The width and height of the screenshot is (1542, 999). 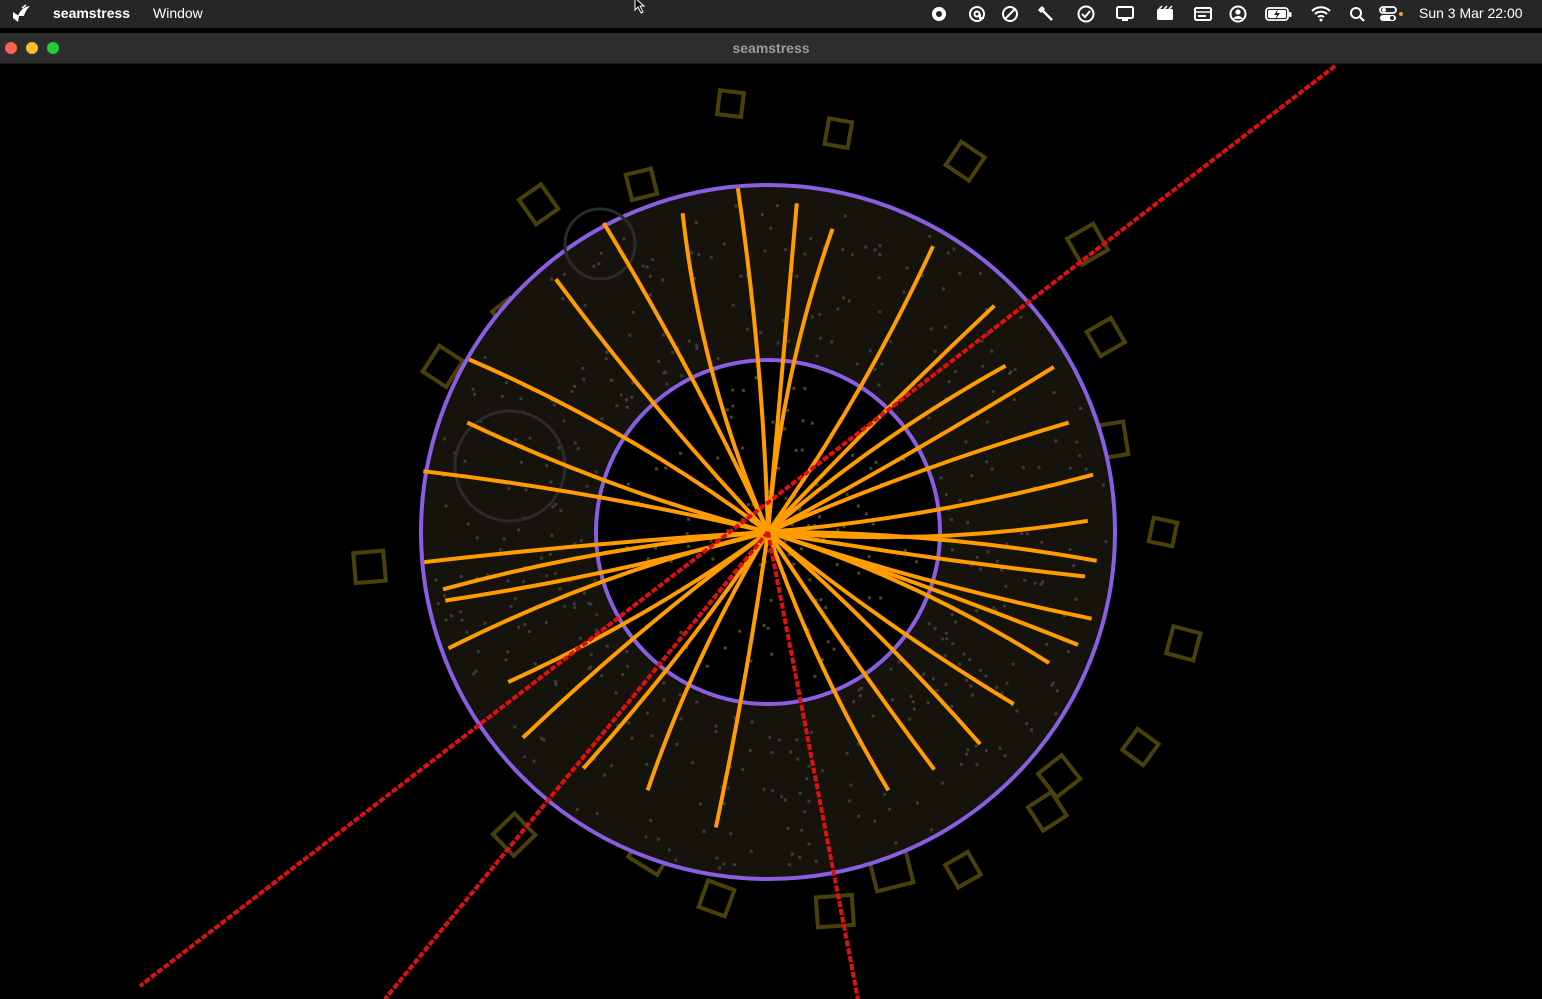 What do you see at coordinates (939, 14) in the screenshot?
I see `record-icon` at bounding box center [939, 14].